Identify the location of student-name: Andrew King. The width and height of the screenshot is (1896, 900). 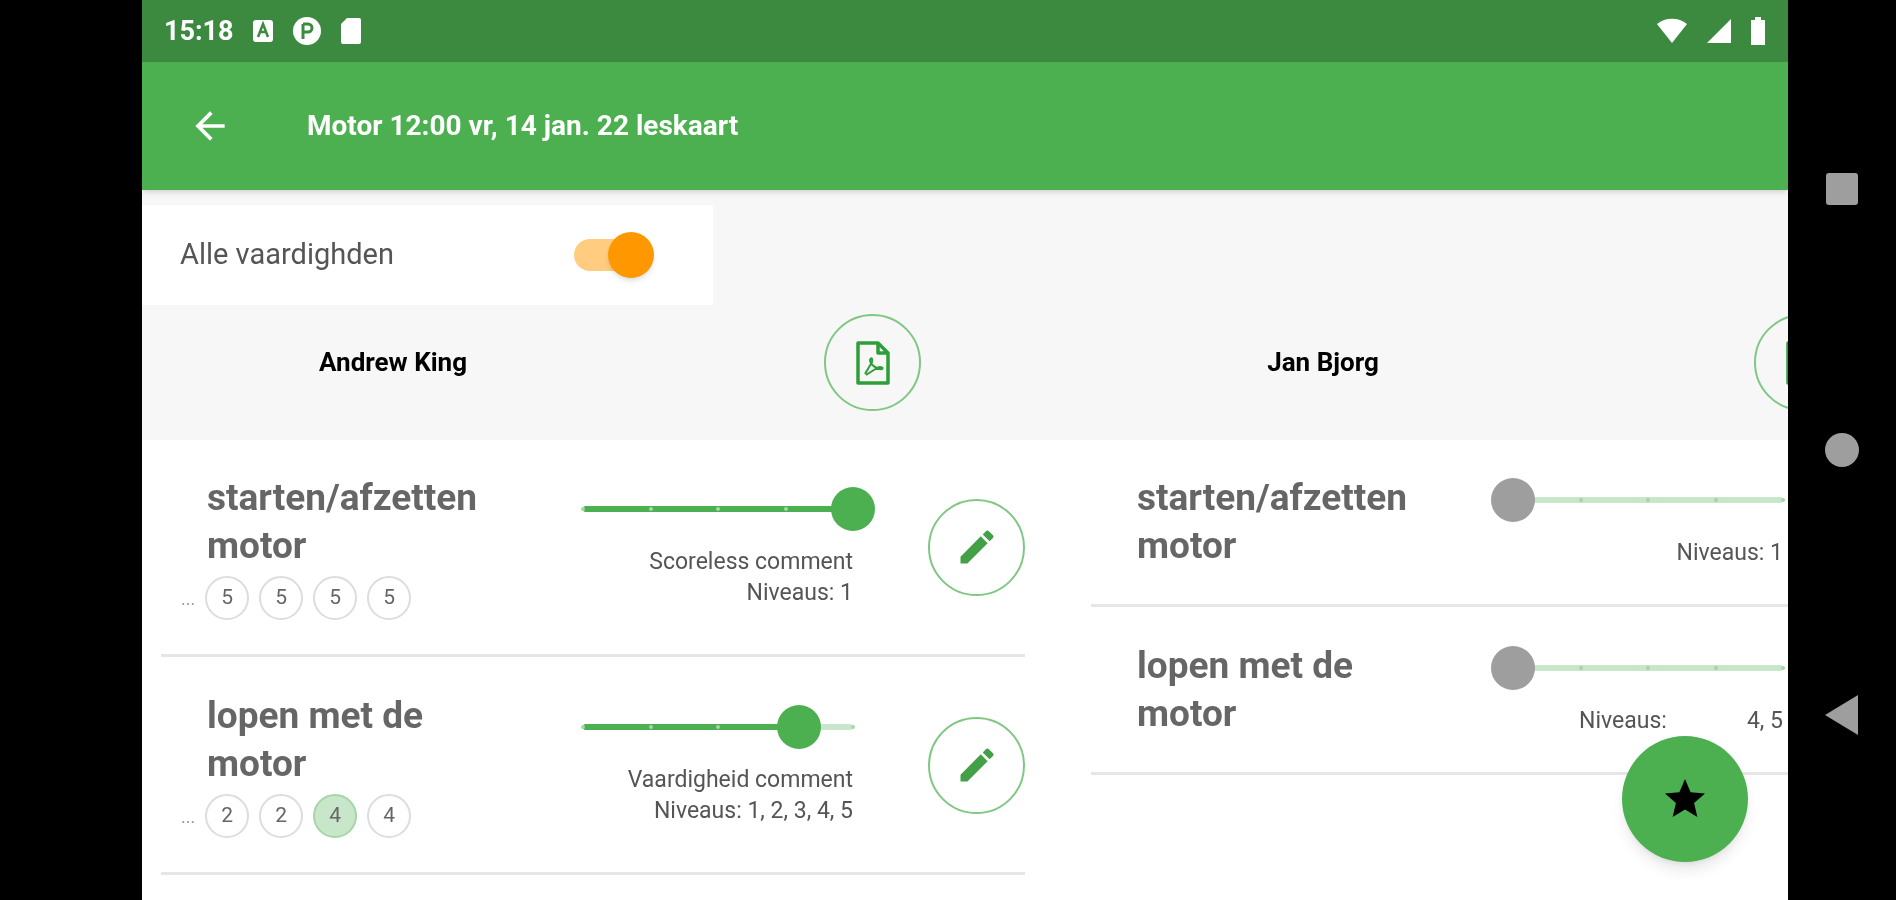
(393, 362).